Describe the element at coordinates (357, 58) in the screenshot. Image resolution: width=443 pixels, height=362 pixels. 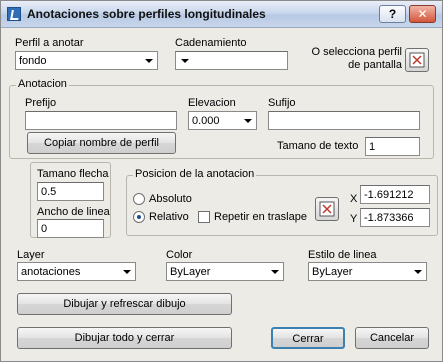
I see `select-perfil-label: O selecciona perfil de pantalla` at that location.